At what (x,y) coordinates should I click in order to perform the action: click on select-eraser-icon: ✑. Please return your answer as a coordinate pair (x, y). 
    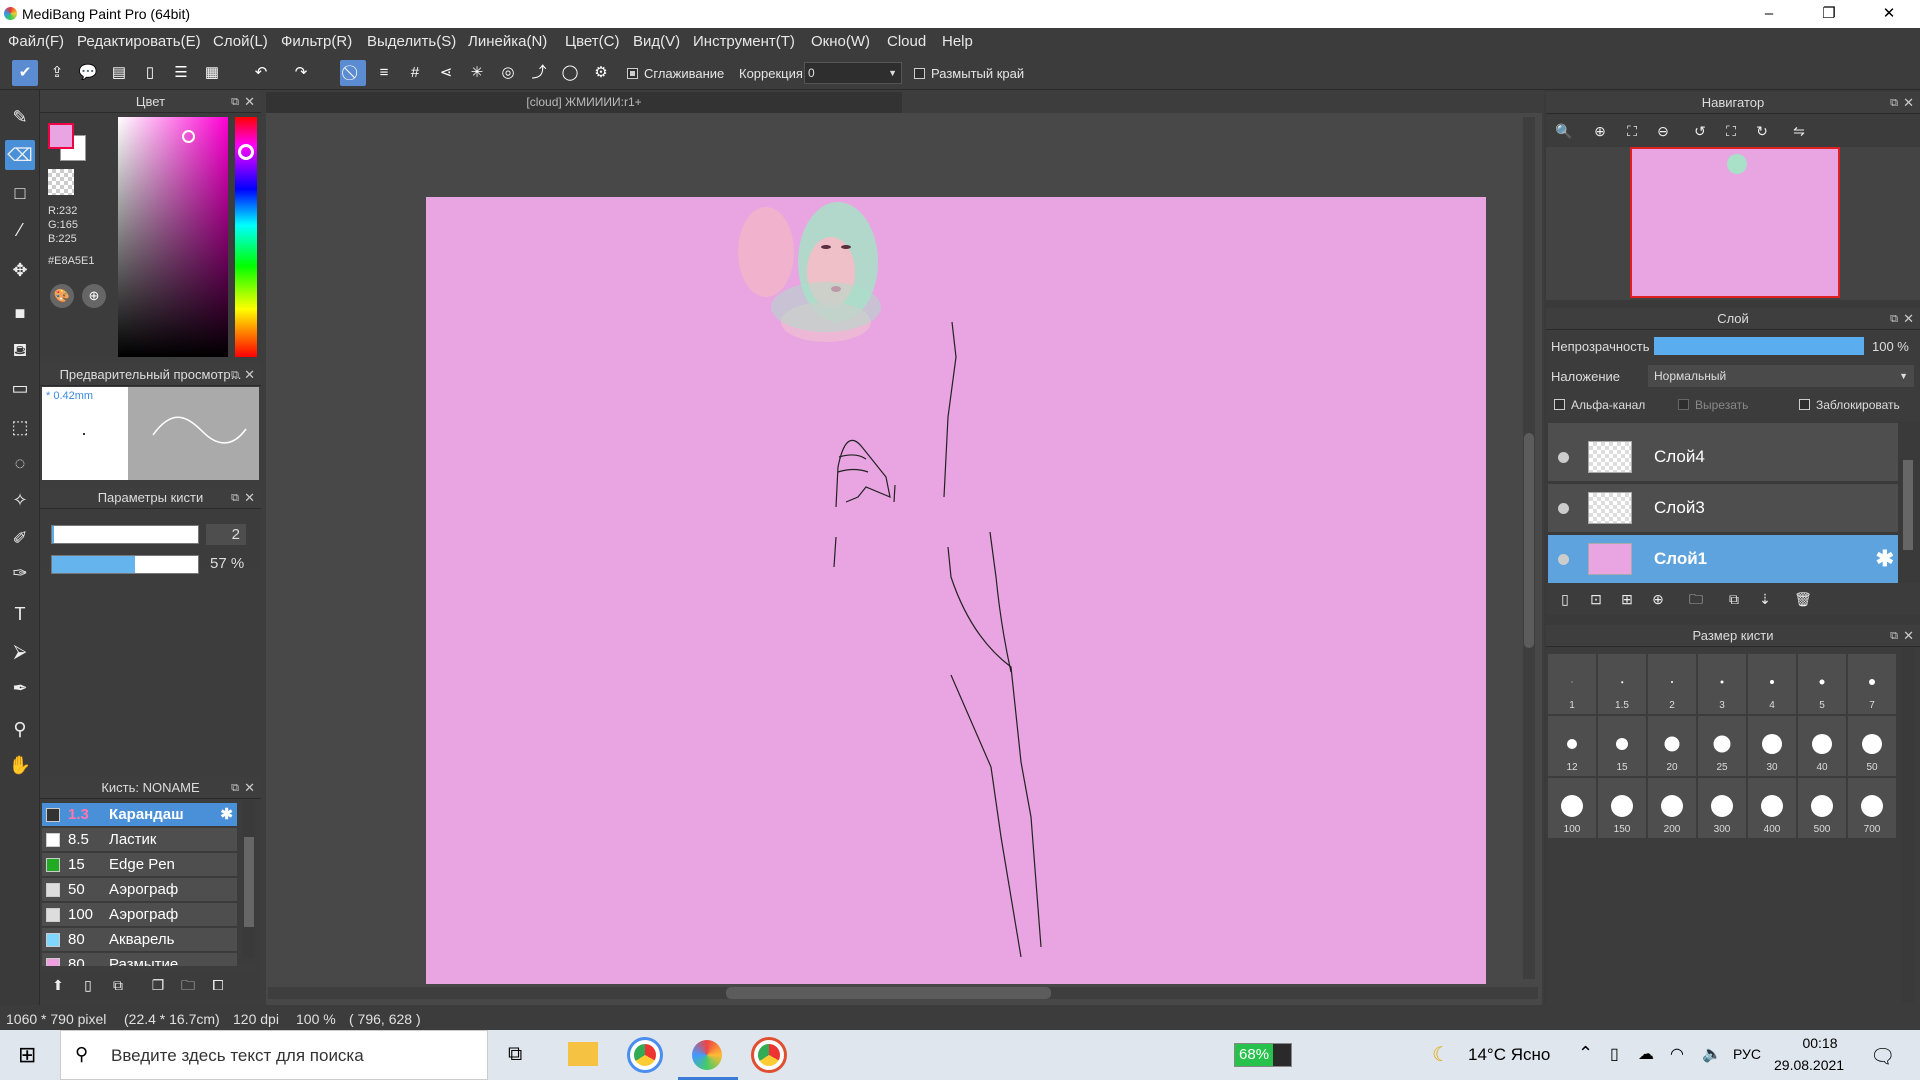
    Looking at the image, I should click on (20, 573).